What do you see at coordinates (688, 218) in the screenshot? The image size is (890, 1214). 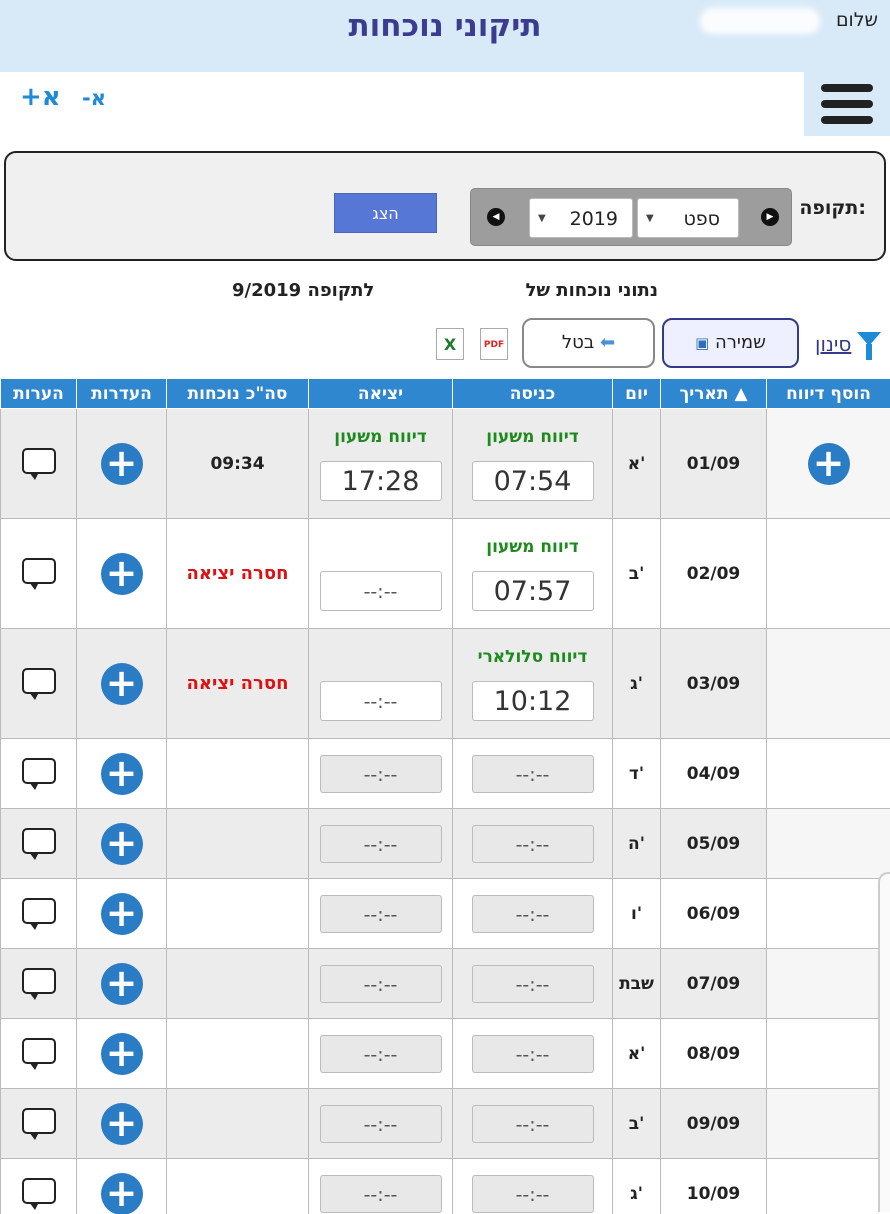 I see `month-select: ▼ ספט` at bounding box center [688, 218].